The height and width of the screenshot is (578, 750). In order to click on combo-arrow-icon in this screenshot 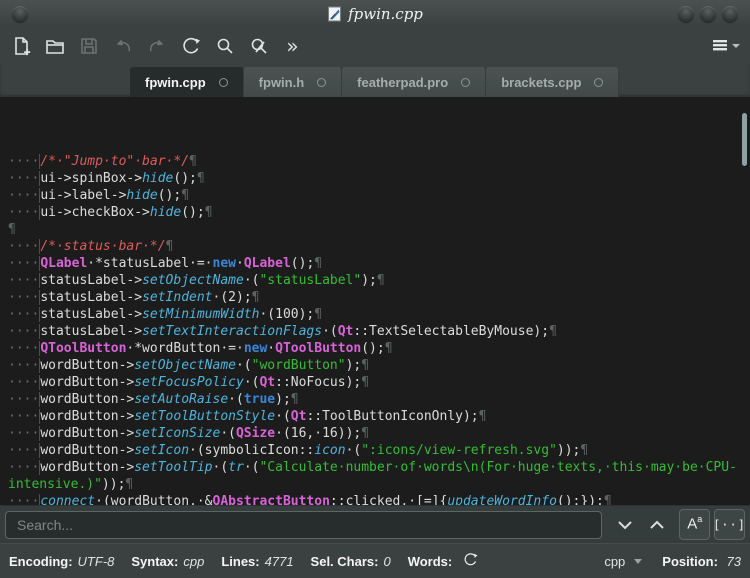, I will do `click(638, 561)`.